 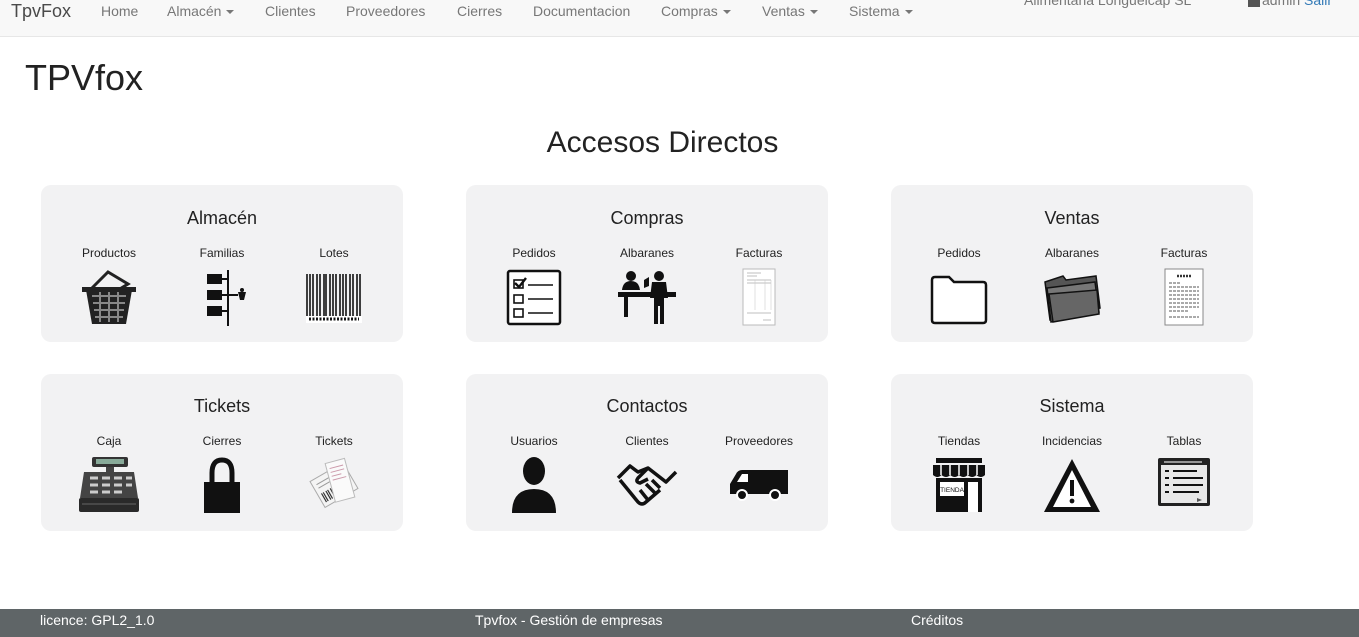 I want to click on nav-almacen-dropdown: Almacén, so click(x=201, y=11).